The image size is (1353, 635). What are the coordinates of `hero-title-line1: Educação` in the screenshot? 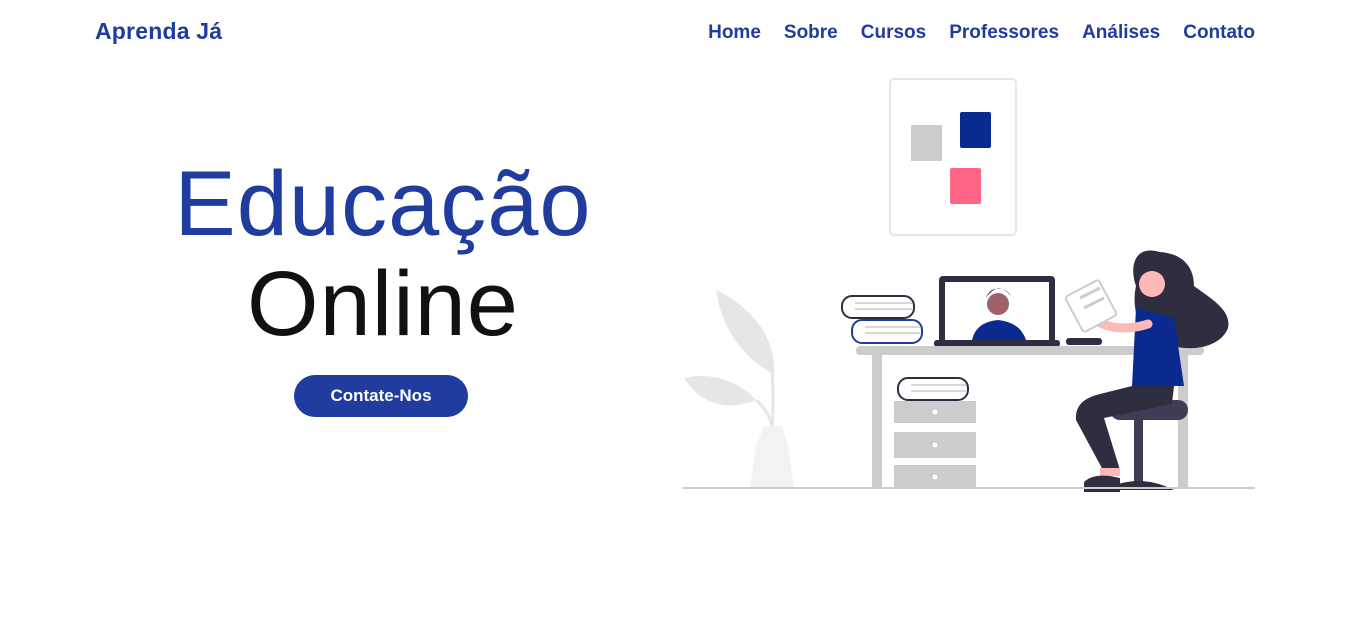 It's located at (383, 204).